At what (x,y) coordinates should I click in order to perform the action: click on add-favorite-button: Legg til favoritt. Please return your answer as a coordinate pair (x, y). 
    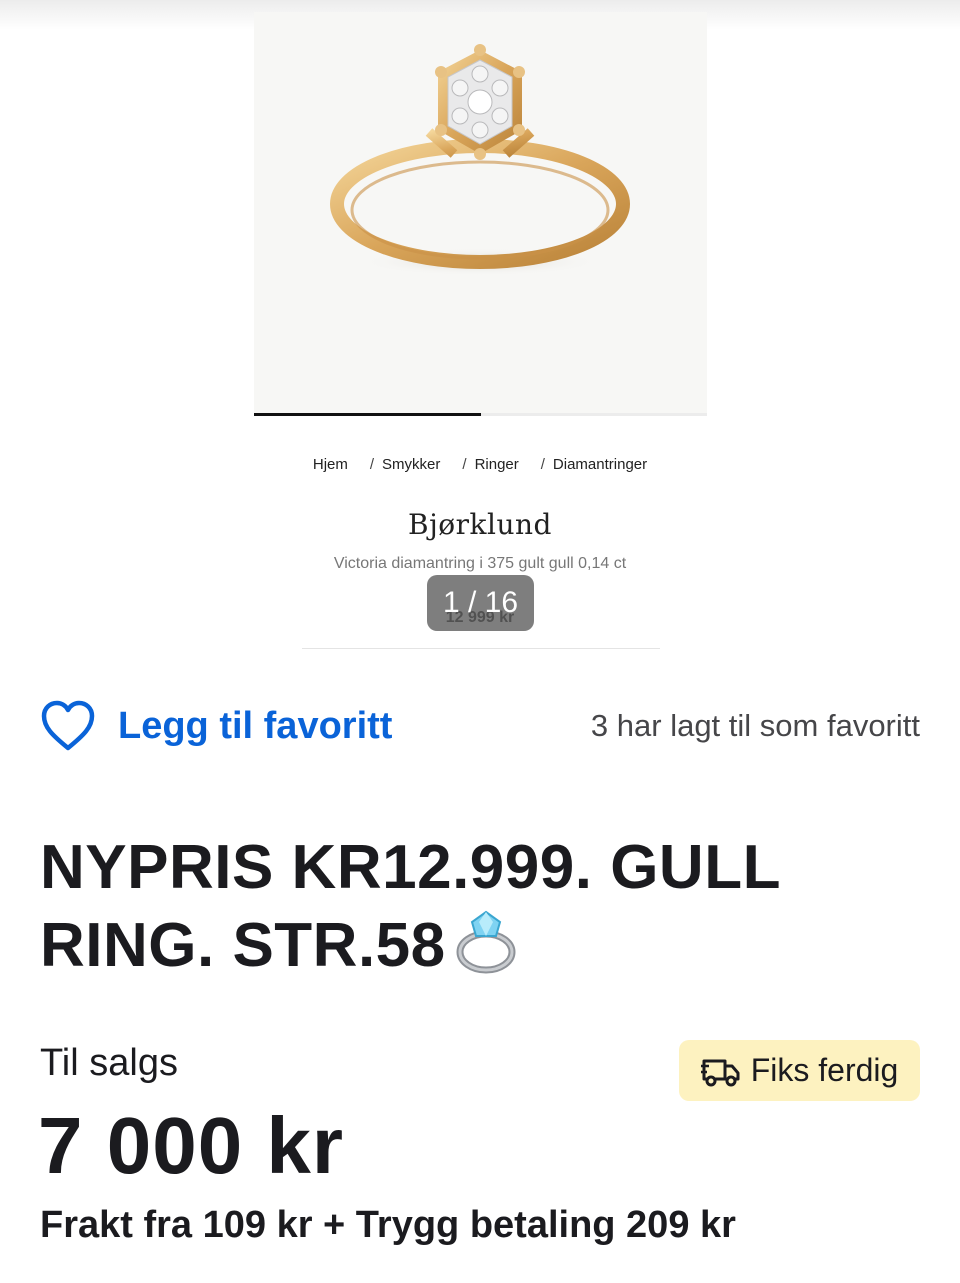
    Looking at the image, I should click on (216, 726).